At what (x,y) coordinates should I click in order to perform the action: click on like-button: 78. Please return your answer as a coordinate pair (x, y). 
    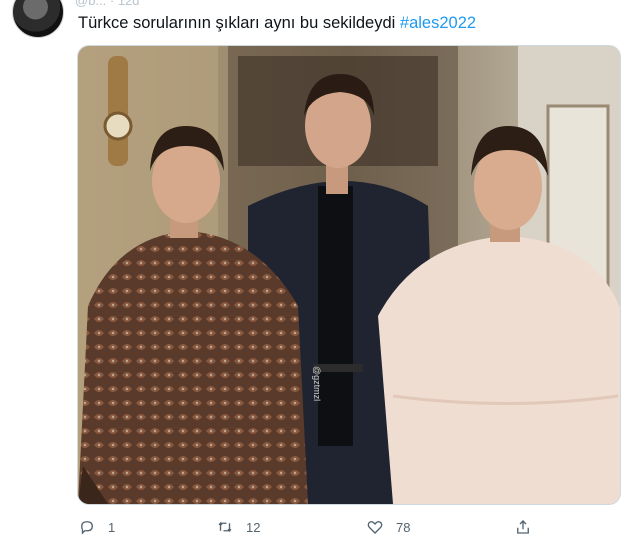
    Looking at the image, I should click on (388, 527).